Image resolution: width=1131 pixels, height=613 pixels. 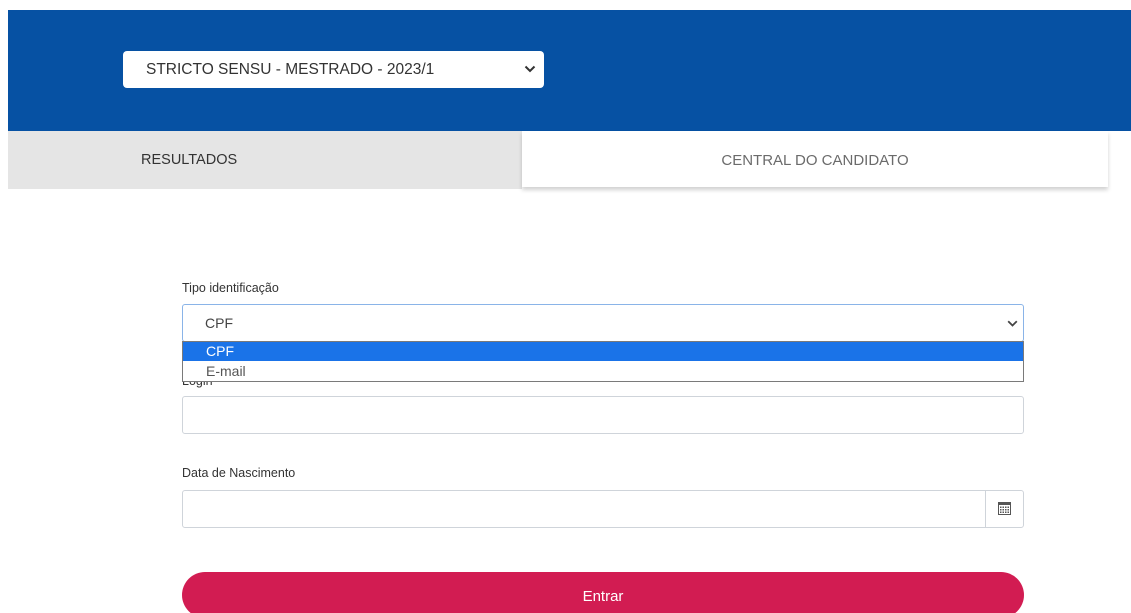 I want to click on tab-resultados-label: RESULTADOS, so click(x=189, y=160).